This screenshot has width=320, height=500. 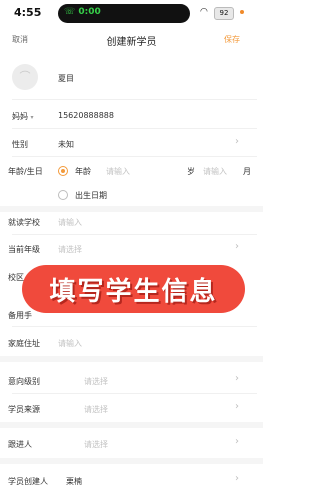 I want to click on instruction-banner-text: 填写学生信息, so click(x=133, y=291).